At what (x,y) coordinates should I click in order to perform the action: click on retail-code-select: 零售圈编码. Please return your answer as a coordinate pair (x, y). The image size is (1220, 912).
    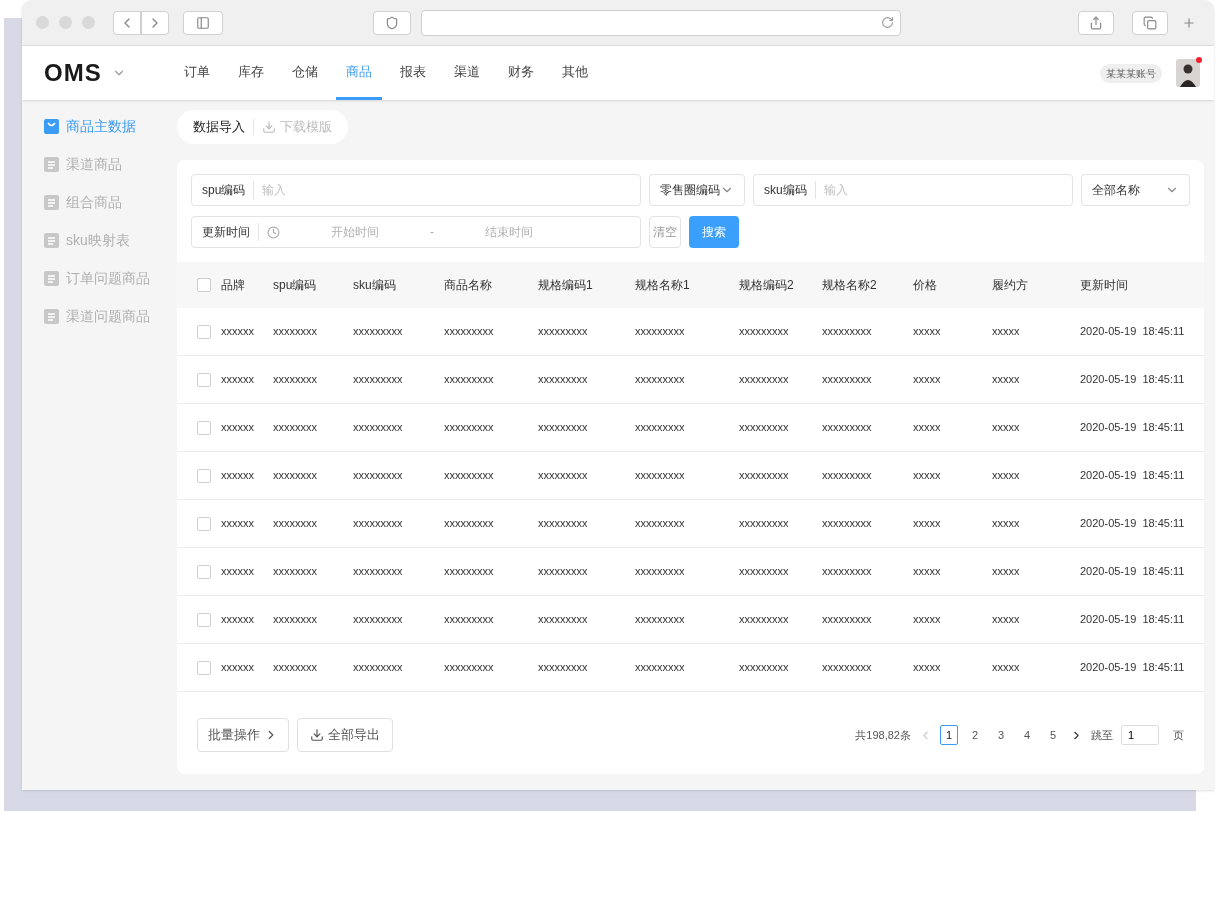
    Looking at the image, I should click on (697, 190).